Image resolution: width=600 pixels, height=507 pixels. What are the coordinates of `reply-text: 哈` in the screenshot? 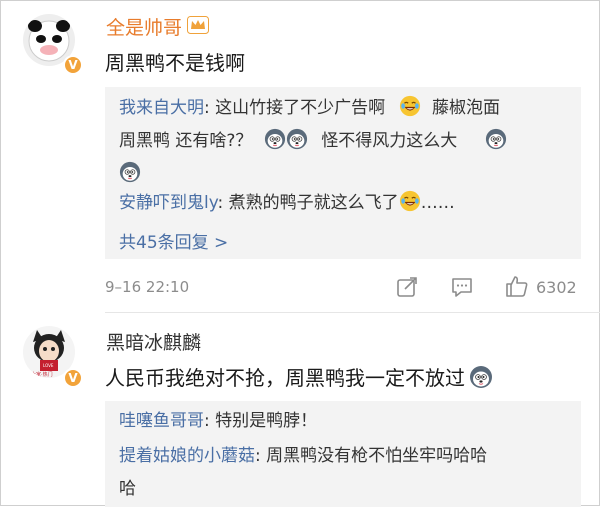 It's located at (127, 489).